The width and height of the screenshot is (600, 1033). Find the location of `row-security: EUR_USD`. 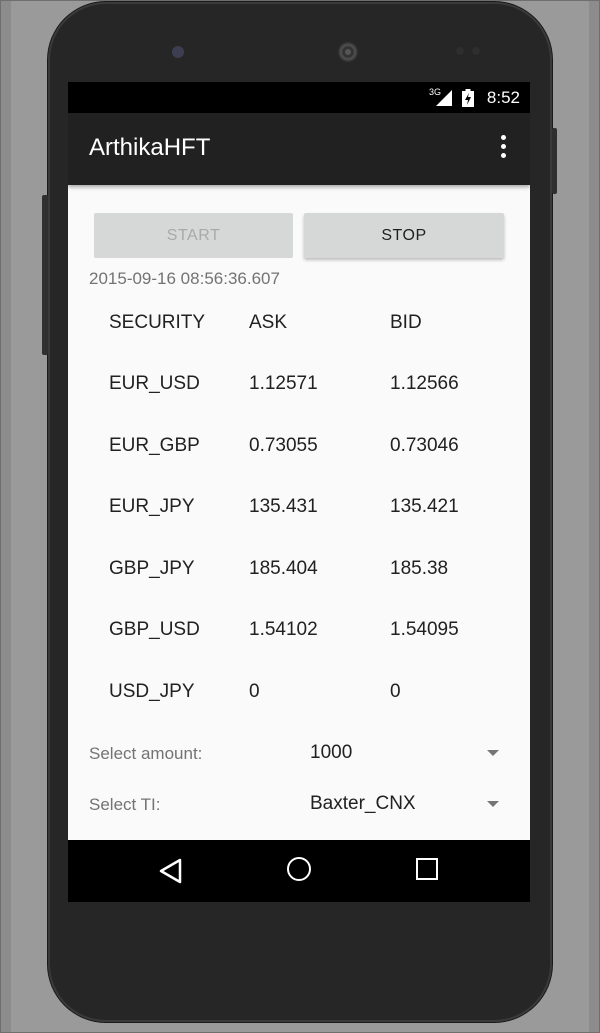

row-security: EUR_USD is located at coordinates (154, 383).